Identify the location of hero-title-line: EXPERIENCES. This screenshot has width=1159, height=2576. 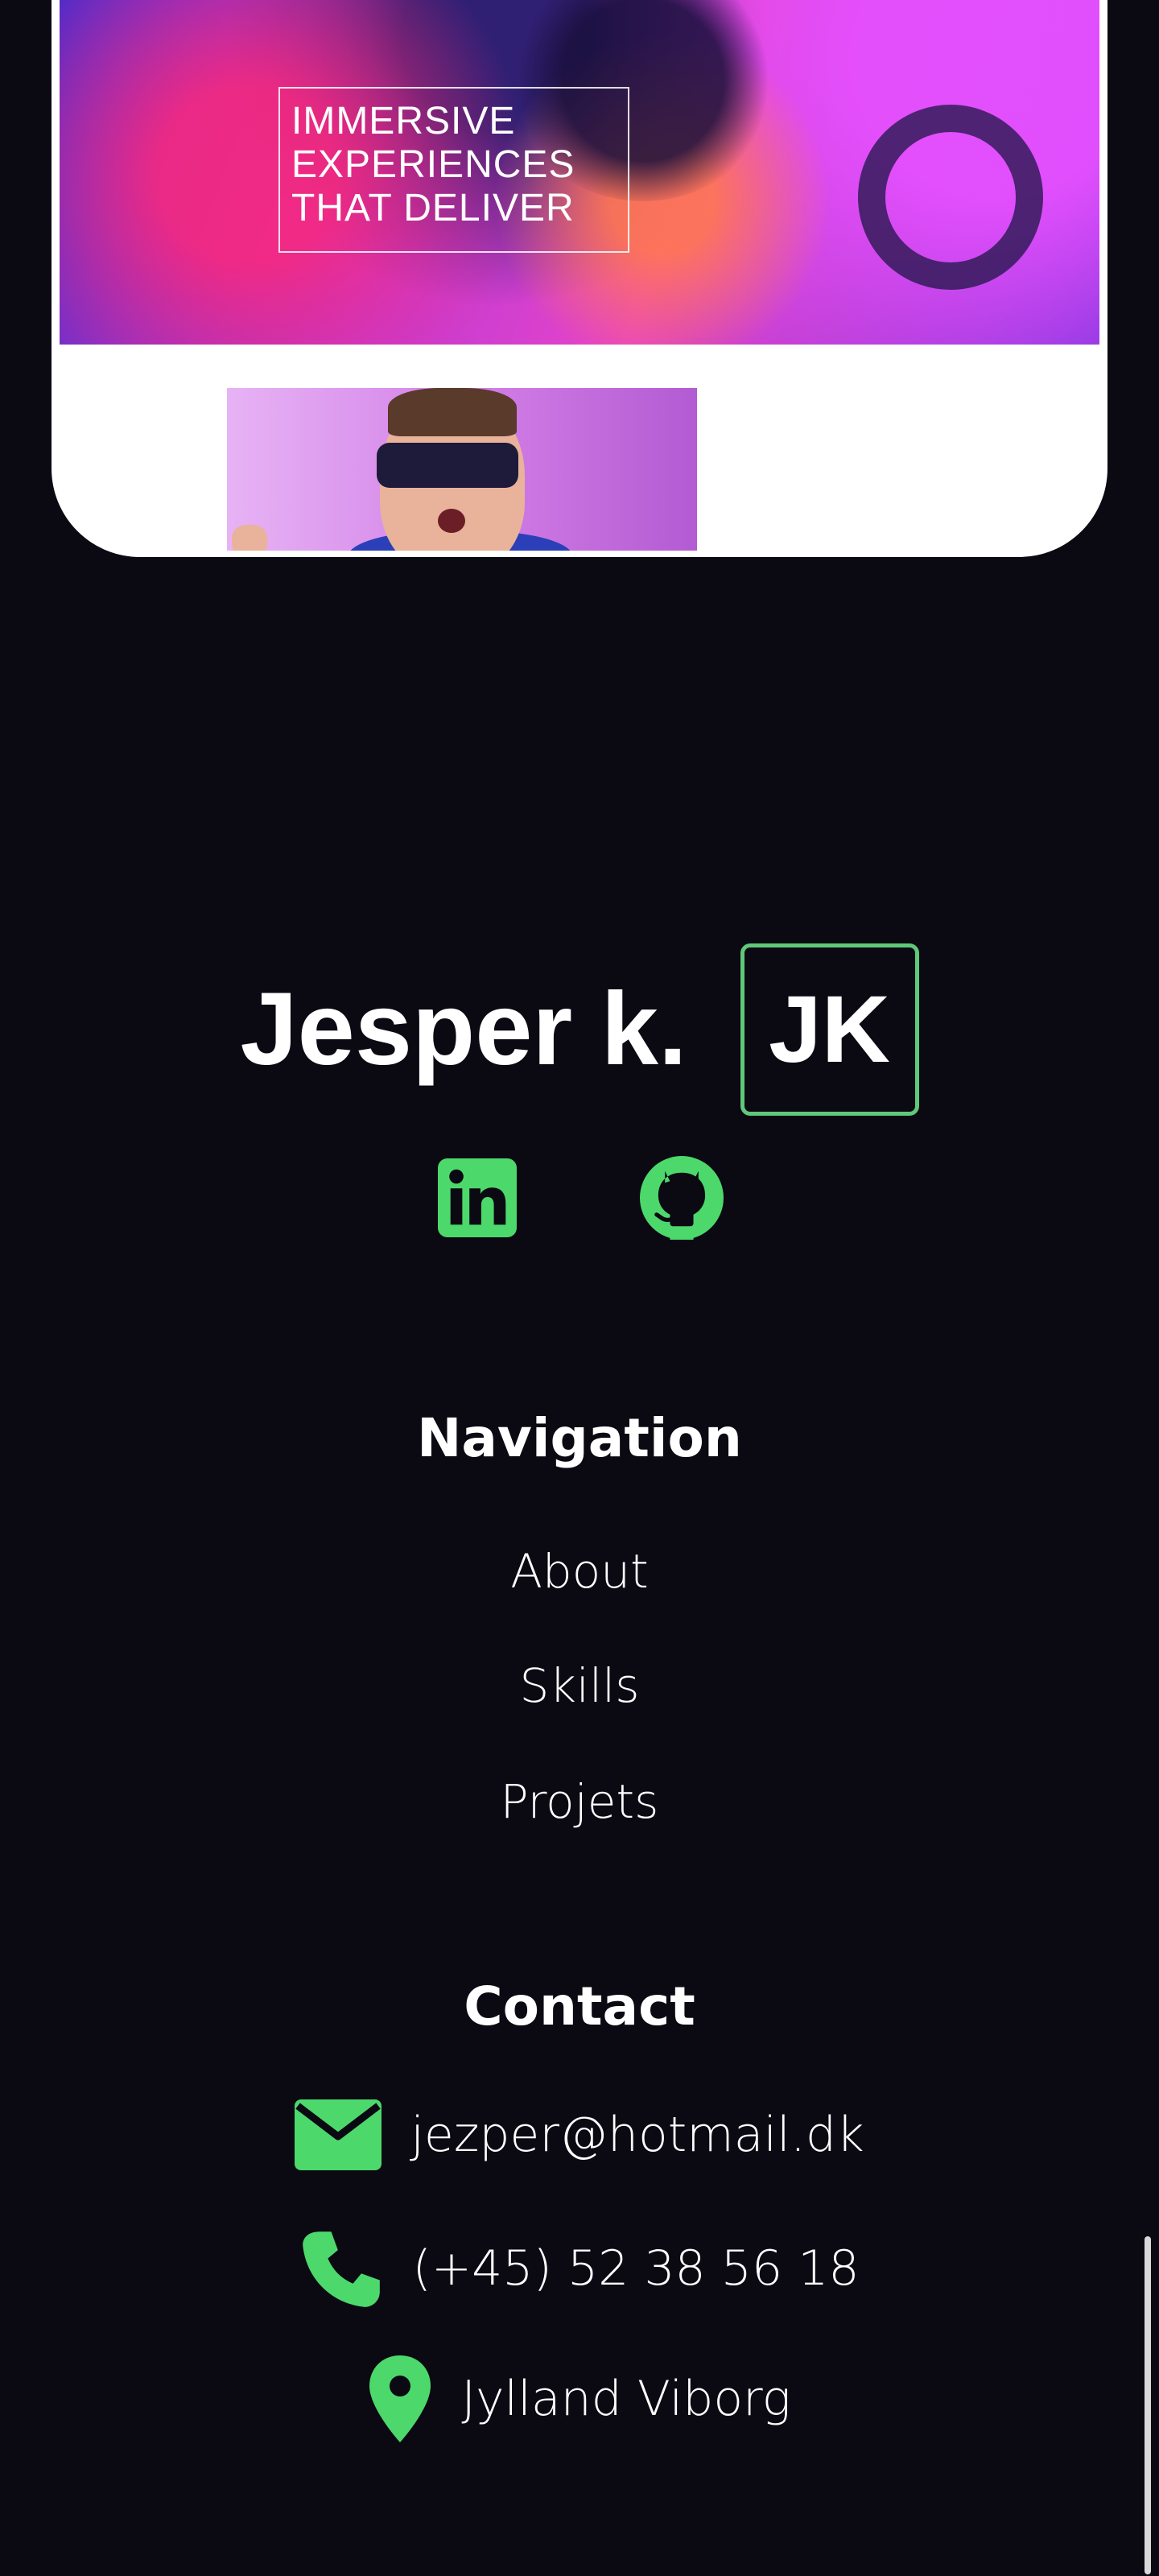
(433, 164).